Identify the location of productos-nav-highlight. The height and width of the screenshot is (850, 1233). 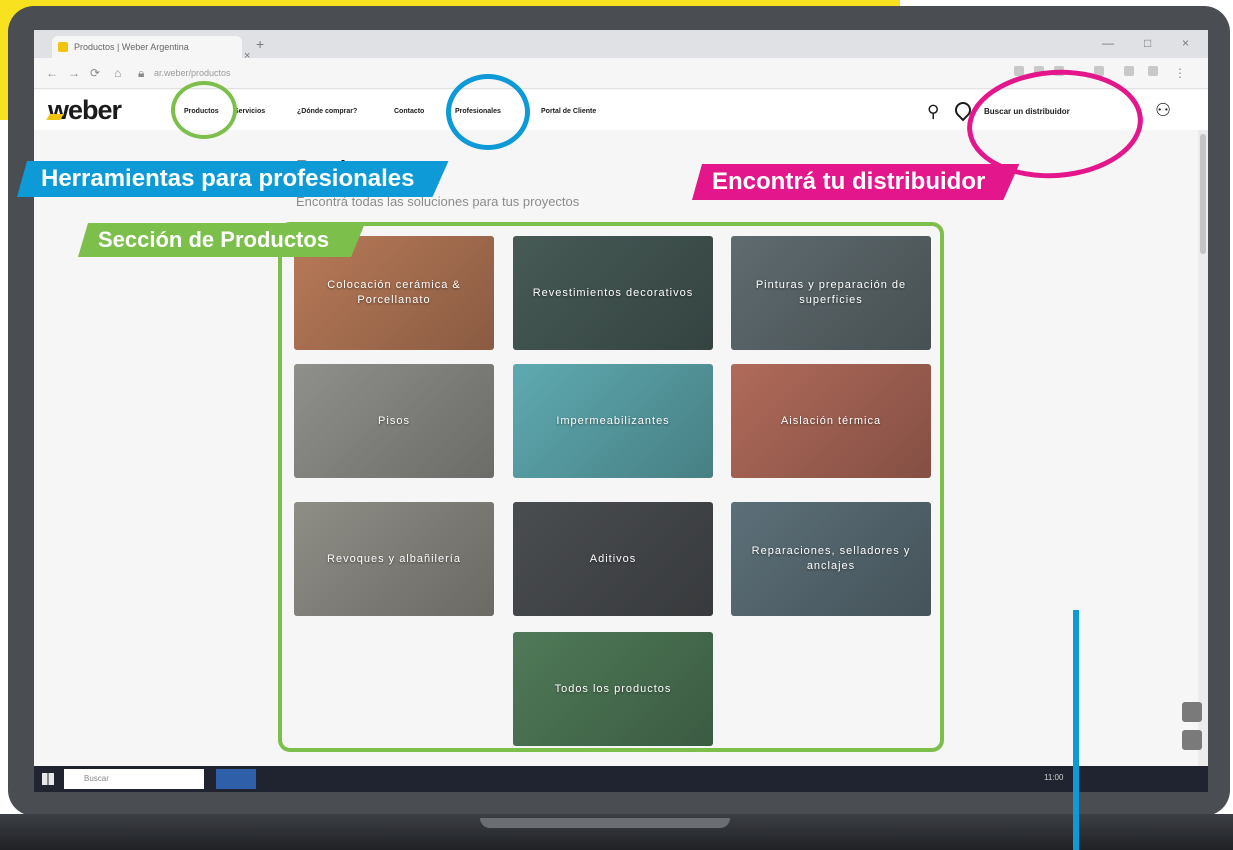
(204, 110).